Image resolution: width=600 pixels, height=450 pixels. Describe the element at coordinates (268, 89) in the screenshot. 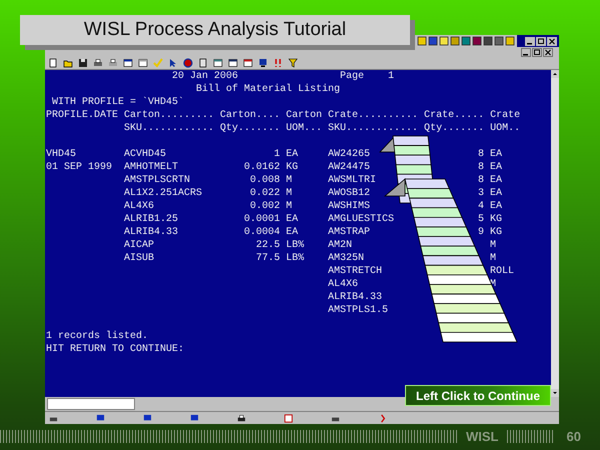

I see `terminal-line: Bill of Material Listing` at that location.